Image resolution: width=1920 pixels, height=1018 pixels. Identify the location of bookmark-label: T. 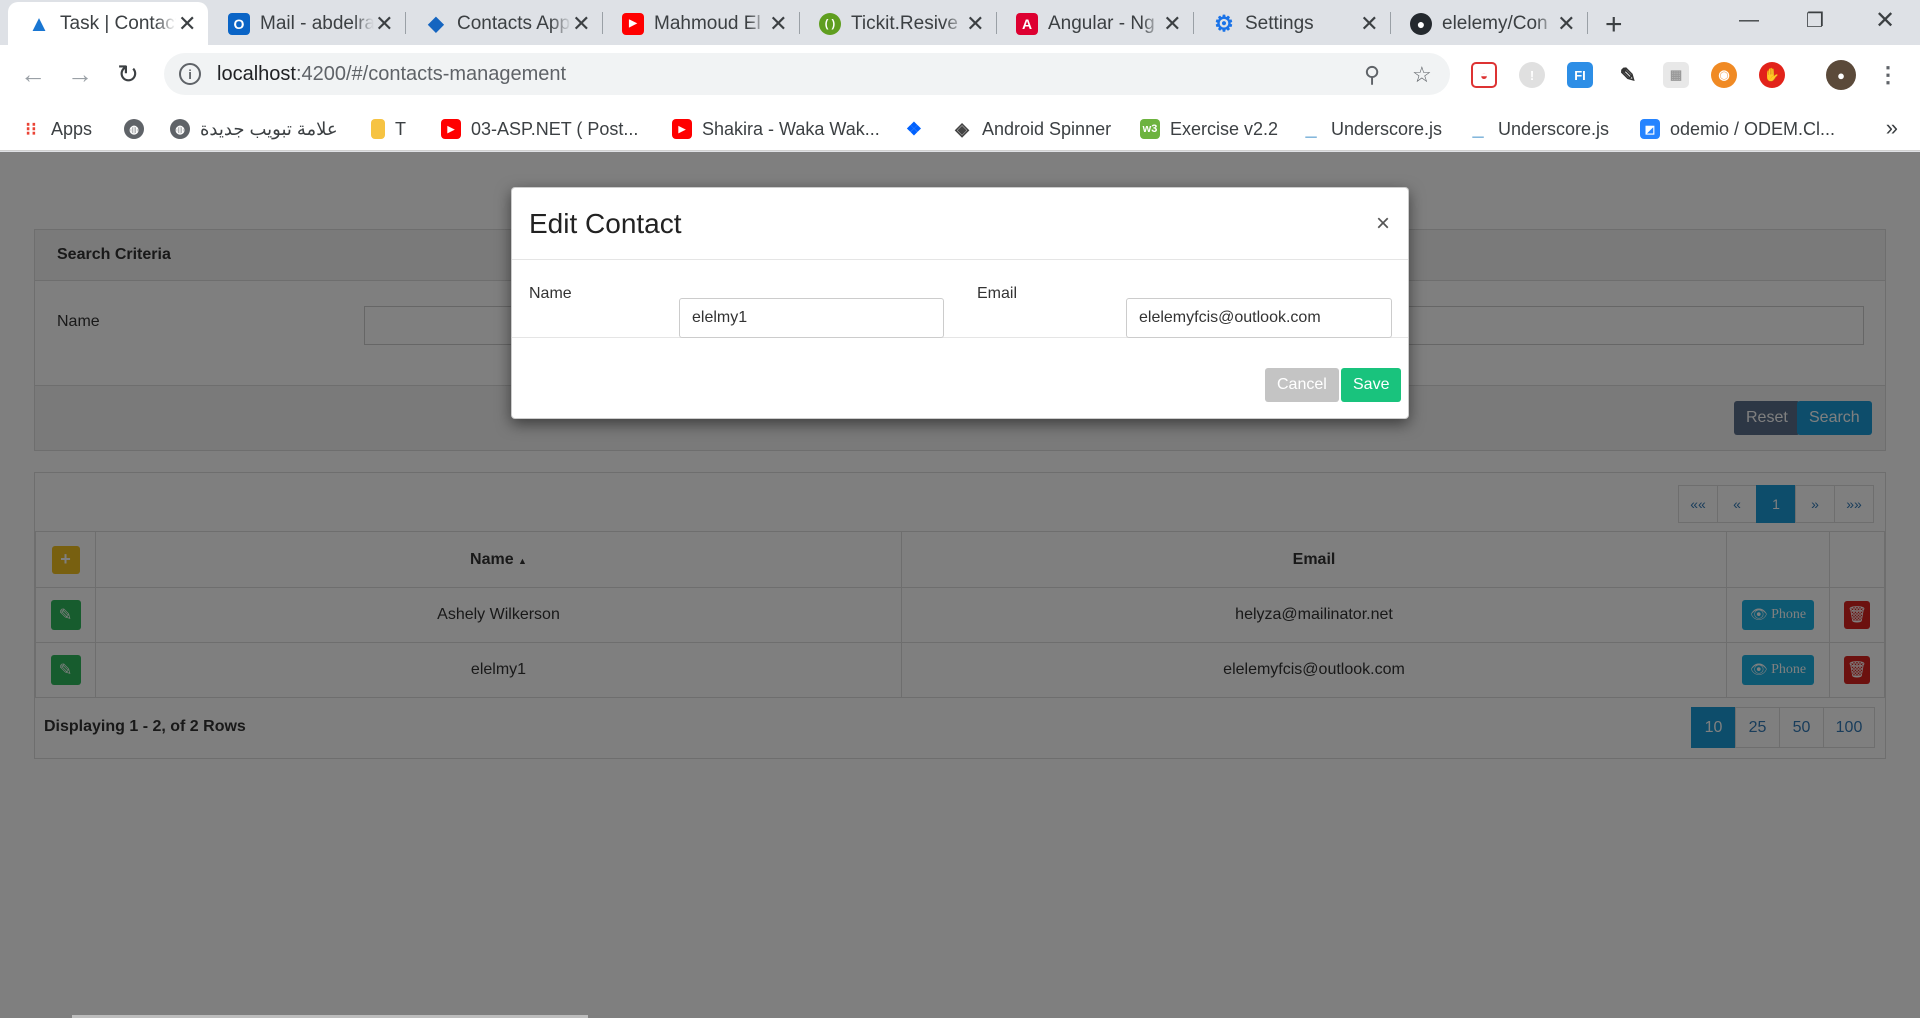
(400, 128).